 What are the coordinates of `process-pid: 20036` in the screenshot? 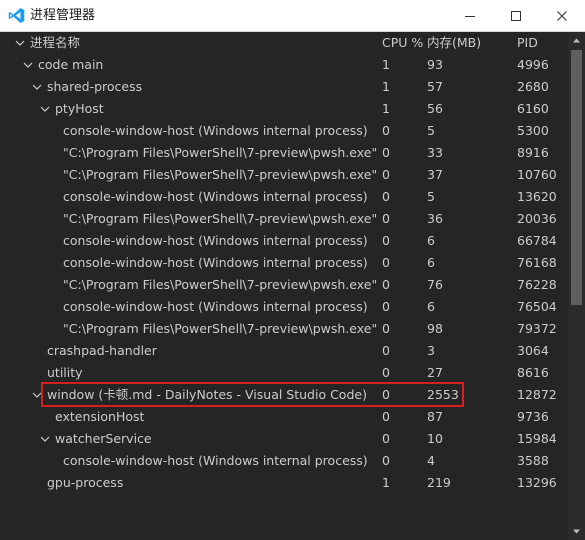 It's located at (537, 218).